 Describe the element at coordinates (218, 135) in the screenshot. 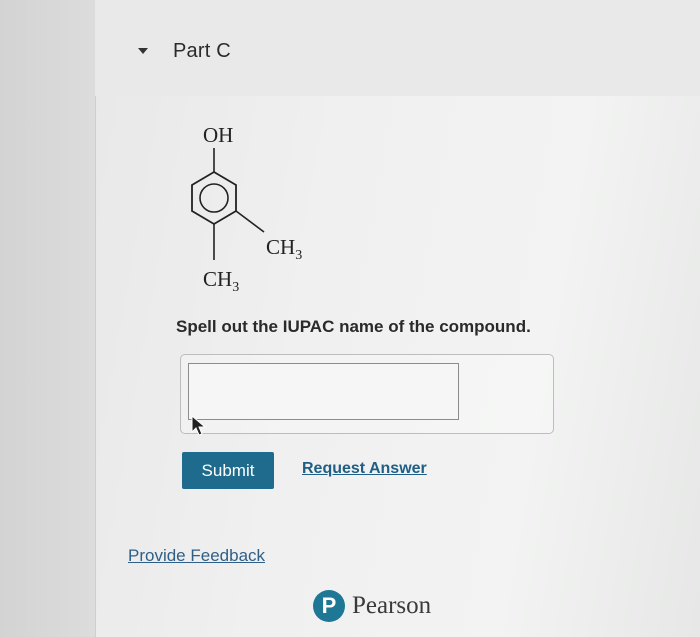

I see `oh-label: OH` at that location.